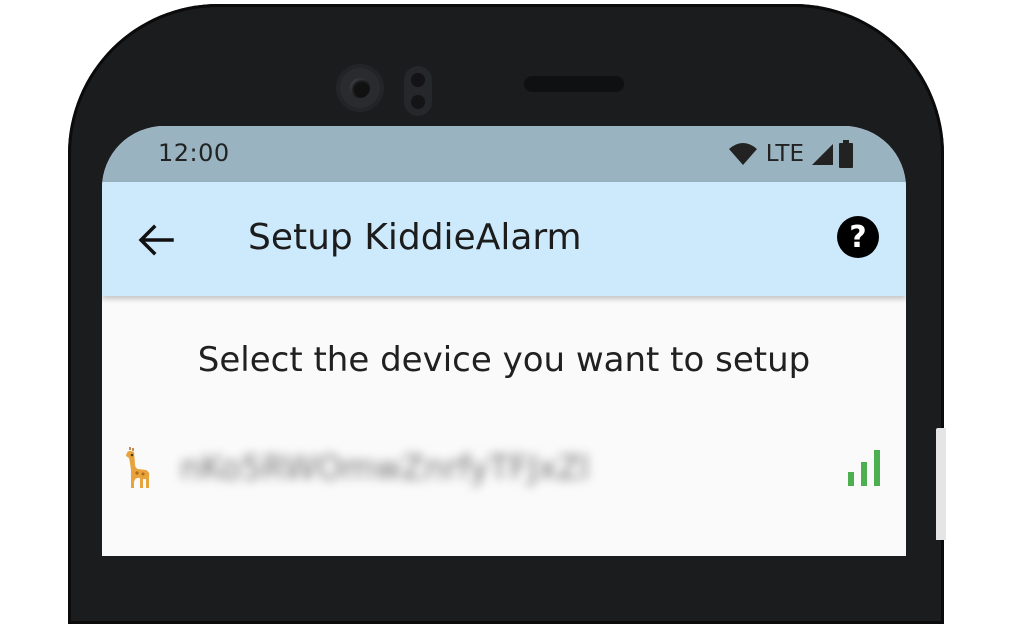 The image size is (1024, 624). I want to click on proximity-sensor, so click(418, 91).